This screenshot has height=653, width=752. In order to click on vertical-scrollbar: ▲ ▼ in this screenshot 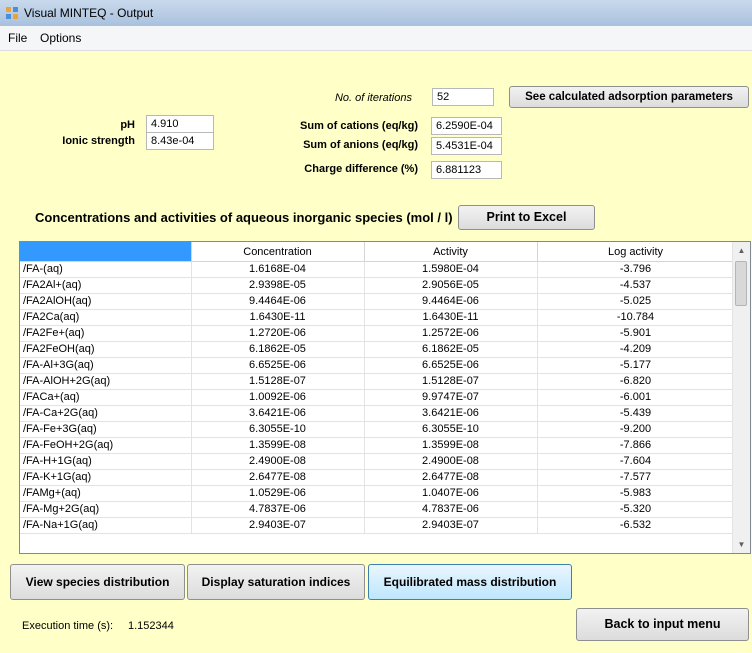, I will do `click(741, 397)`.